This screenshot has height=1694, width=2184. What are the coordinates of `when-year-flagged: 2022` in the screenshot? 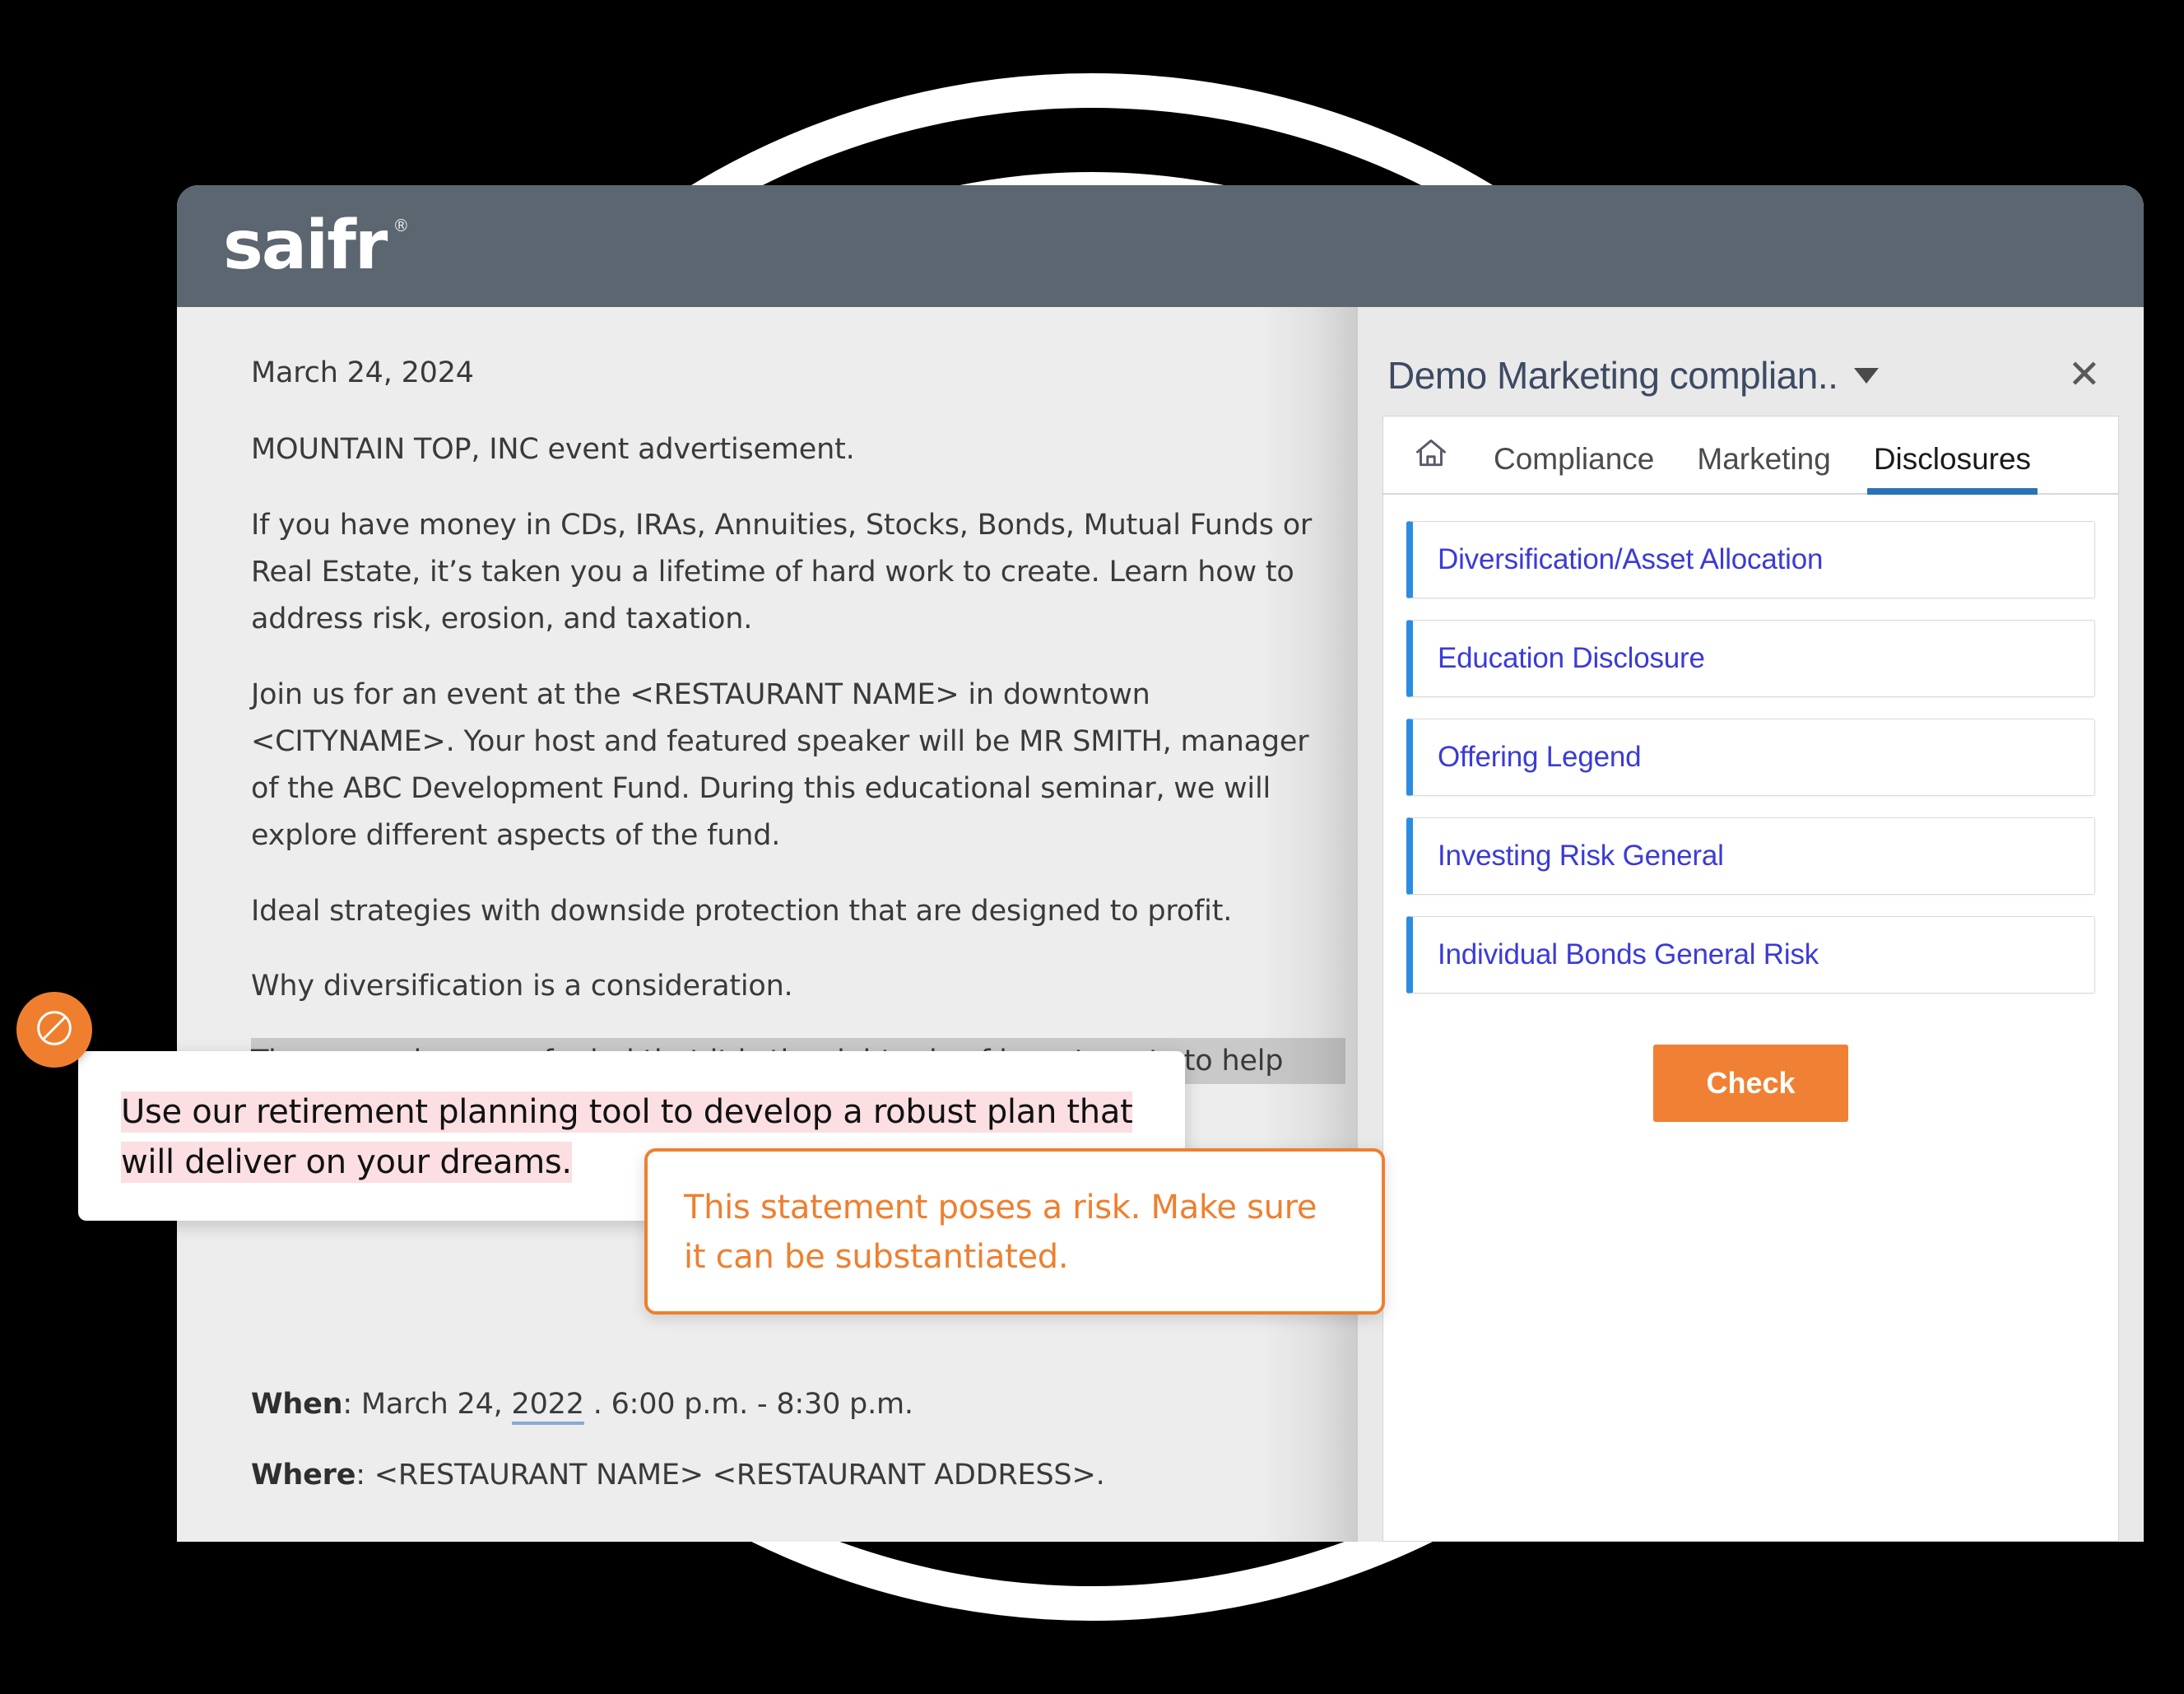 It's located at (547, 1406).